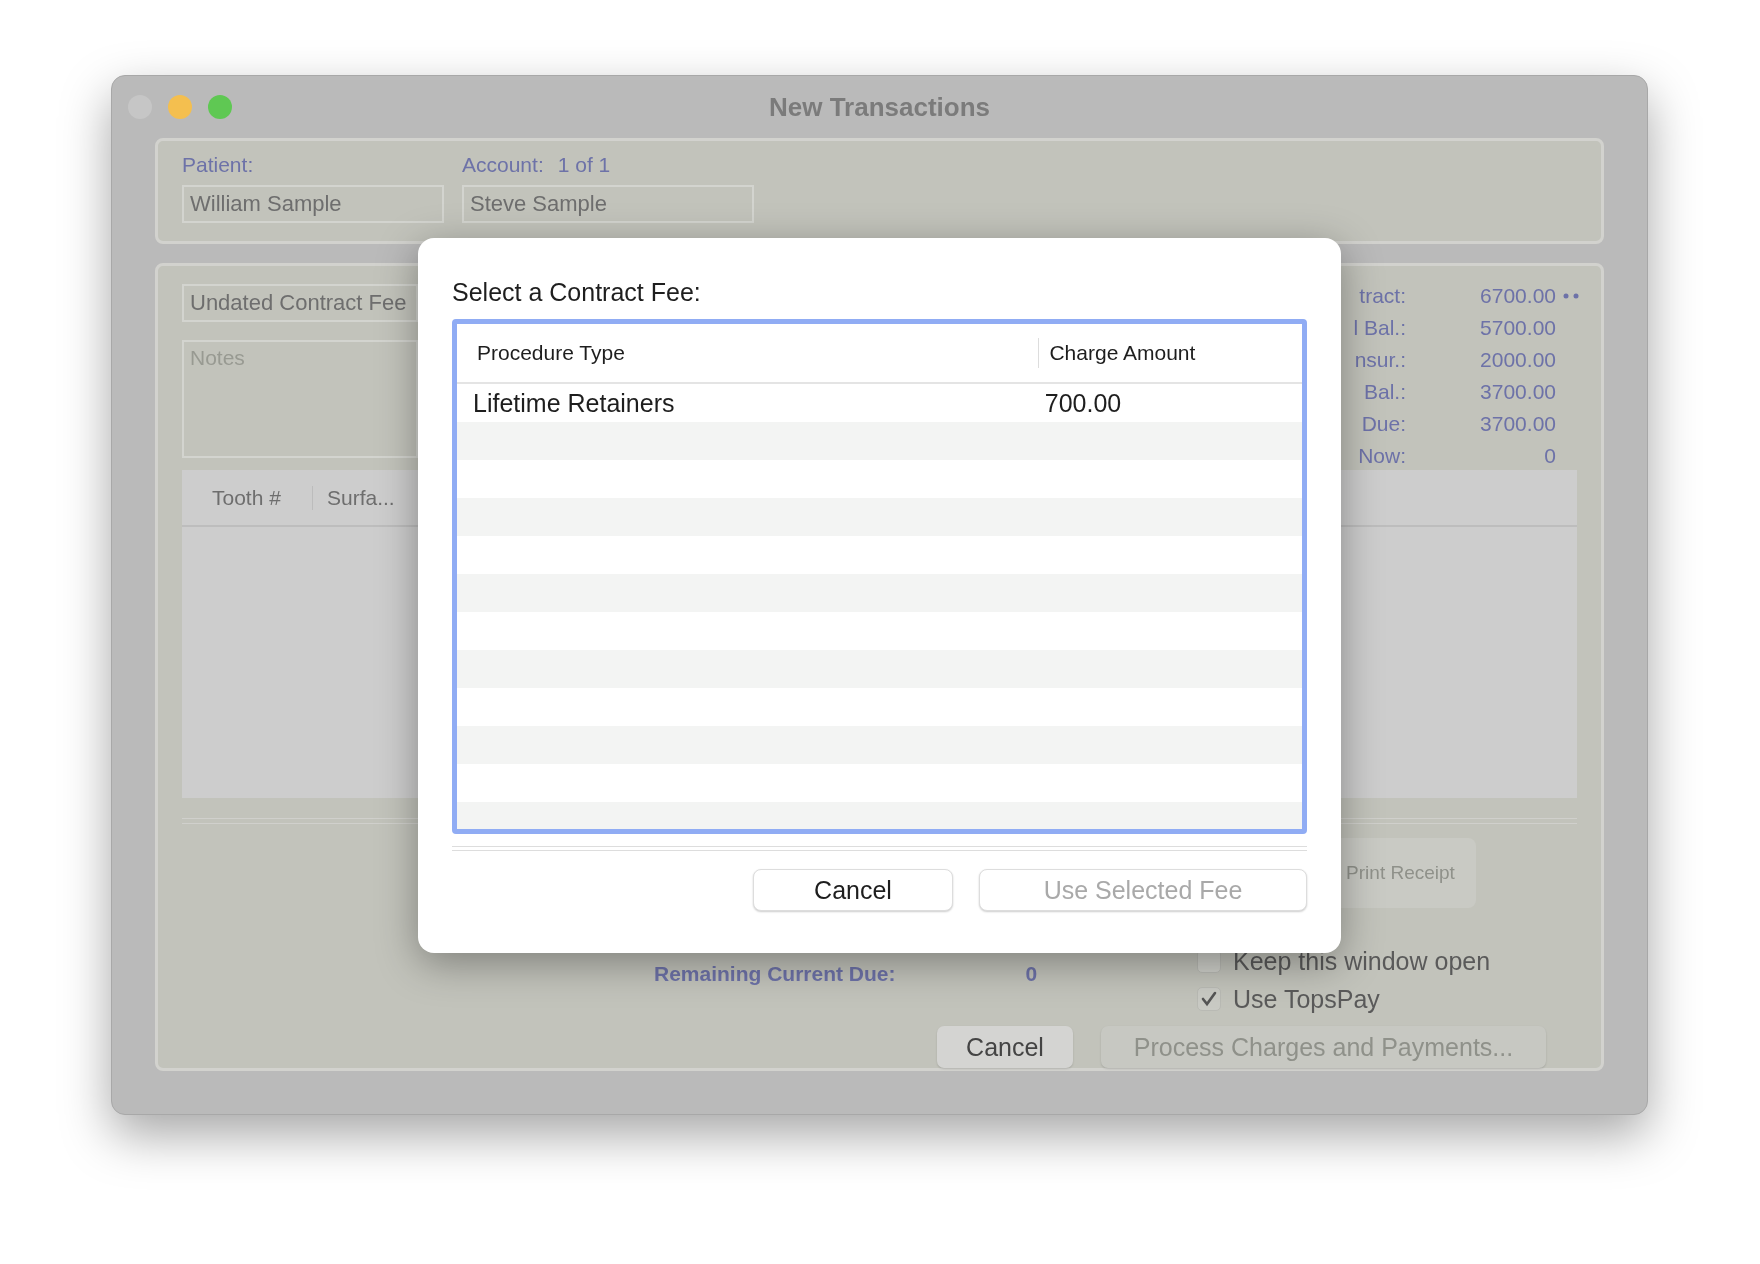 This screenshot has height=1264, width=1760. What do you see at coordinates (1083, 403) in the screenshot?
I see `table-cell-text: 700.00` at bounding box center [1083, 403].